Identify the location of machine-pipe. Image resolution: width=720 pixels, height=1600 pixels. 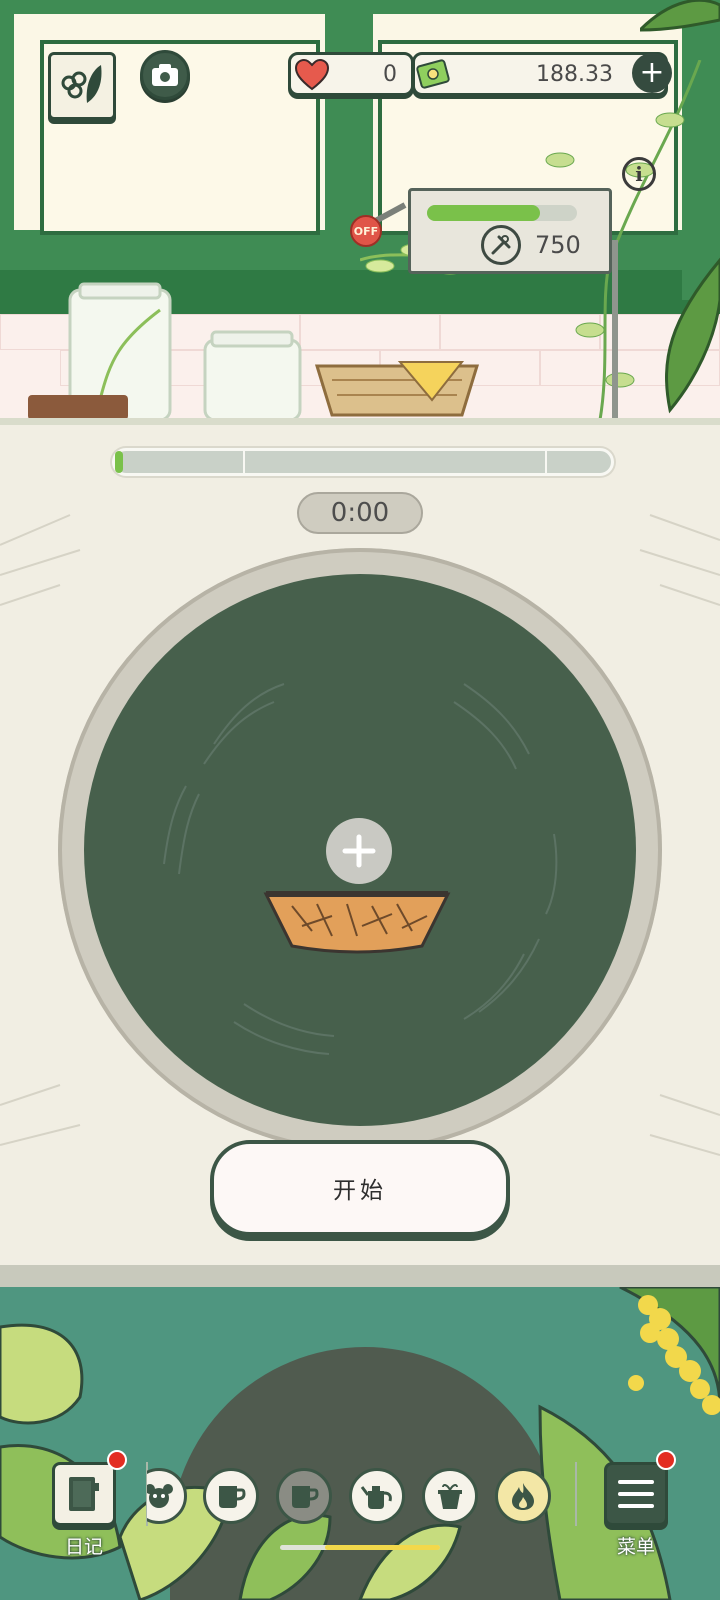
(615, 330).